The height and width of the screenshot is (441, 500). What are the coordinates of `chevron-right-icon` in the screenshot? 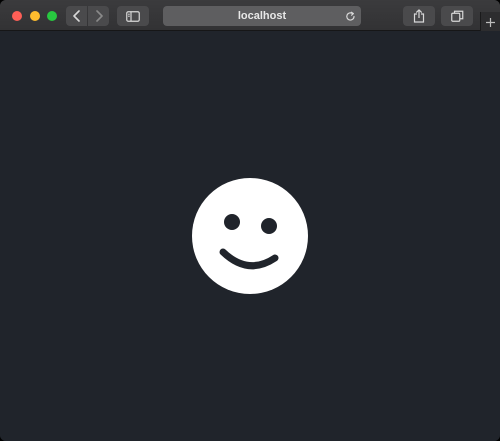 It's located at (99, 16).